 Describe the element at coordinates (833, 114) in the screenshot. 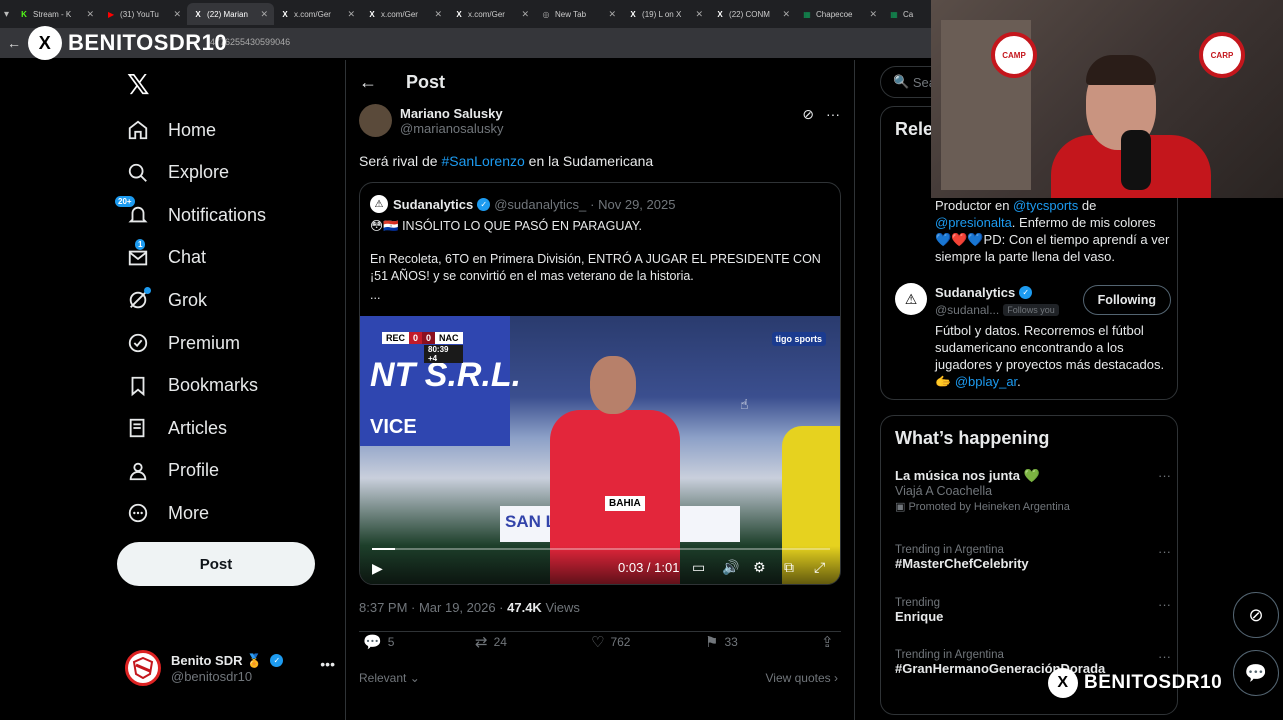

I see `more-options-icon: ···` at that location.